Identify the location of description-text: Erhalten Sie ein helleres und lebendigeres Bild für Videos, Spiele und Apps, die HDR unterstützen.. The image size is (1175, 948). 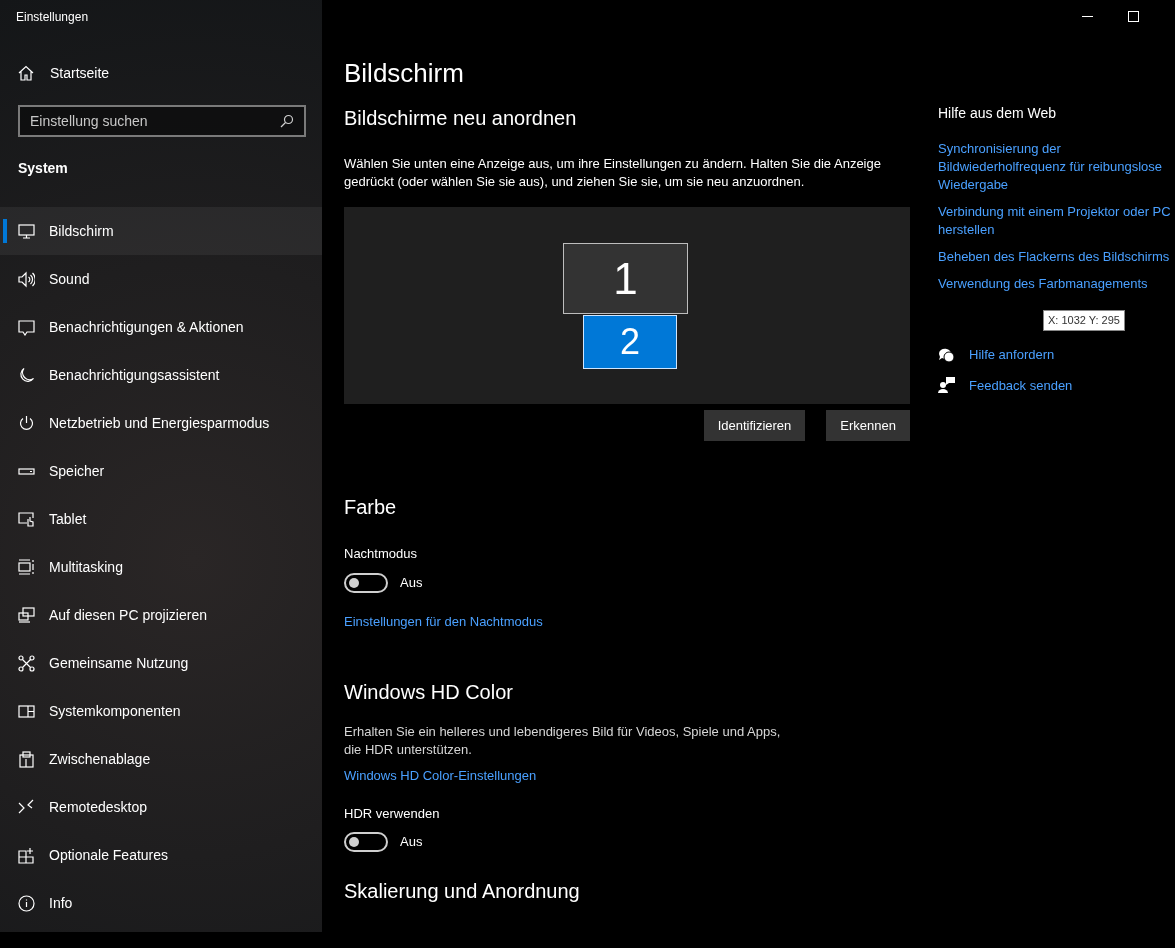
(563, 741).